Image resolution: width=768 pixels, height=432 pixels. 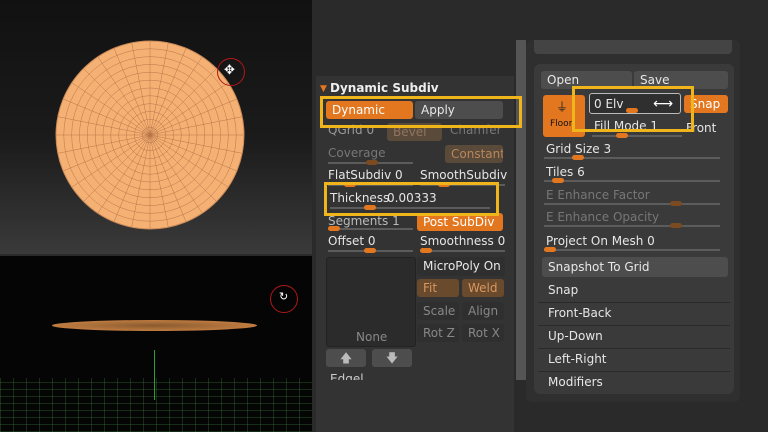 I want to click on floor-icon: ⏚, so click(x=562, y=107).